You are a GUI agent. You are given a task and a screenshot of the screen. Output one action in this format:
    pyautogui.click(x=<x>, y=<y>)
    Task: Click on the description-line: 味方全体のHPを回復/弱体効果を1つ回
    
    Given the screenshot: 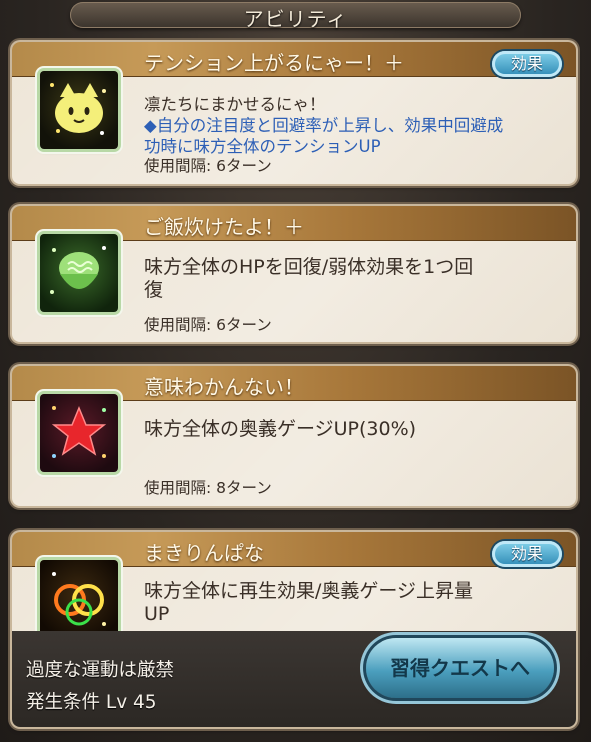 What is the action you would take?
    pyautogui.click(x=309, y=267)
    